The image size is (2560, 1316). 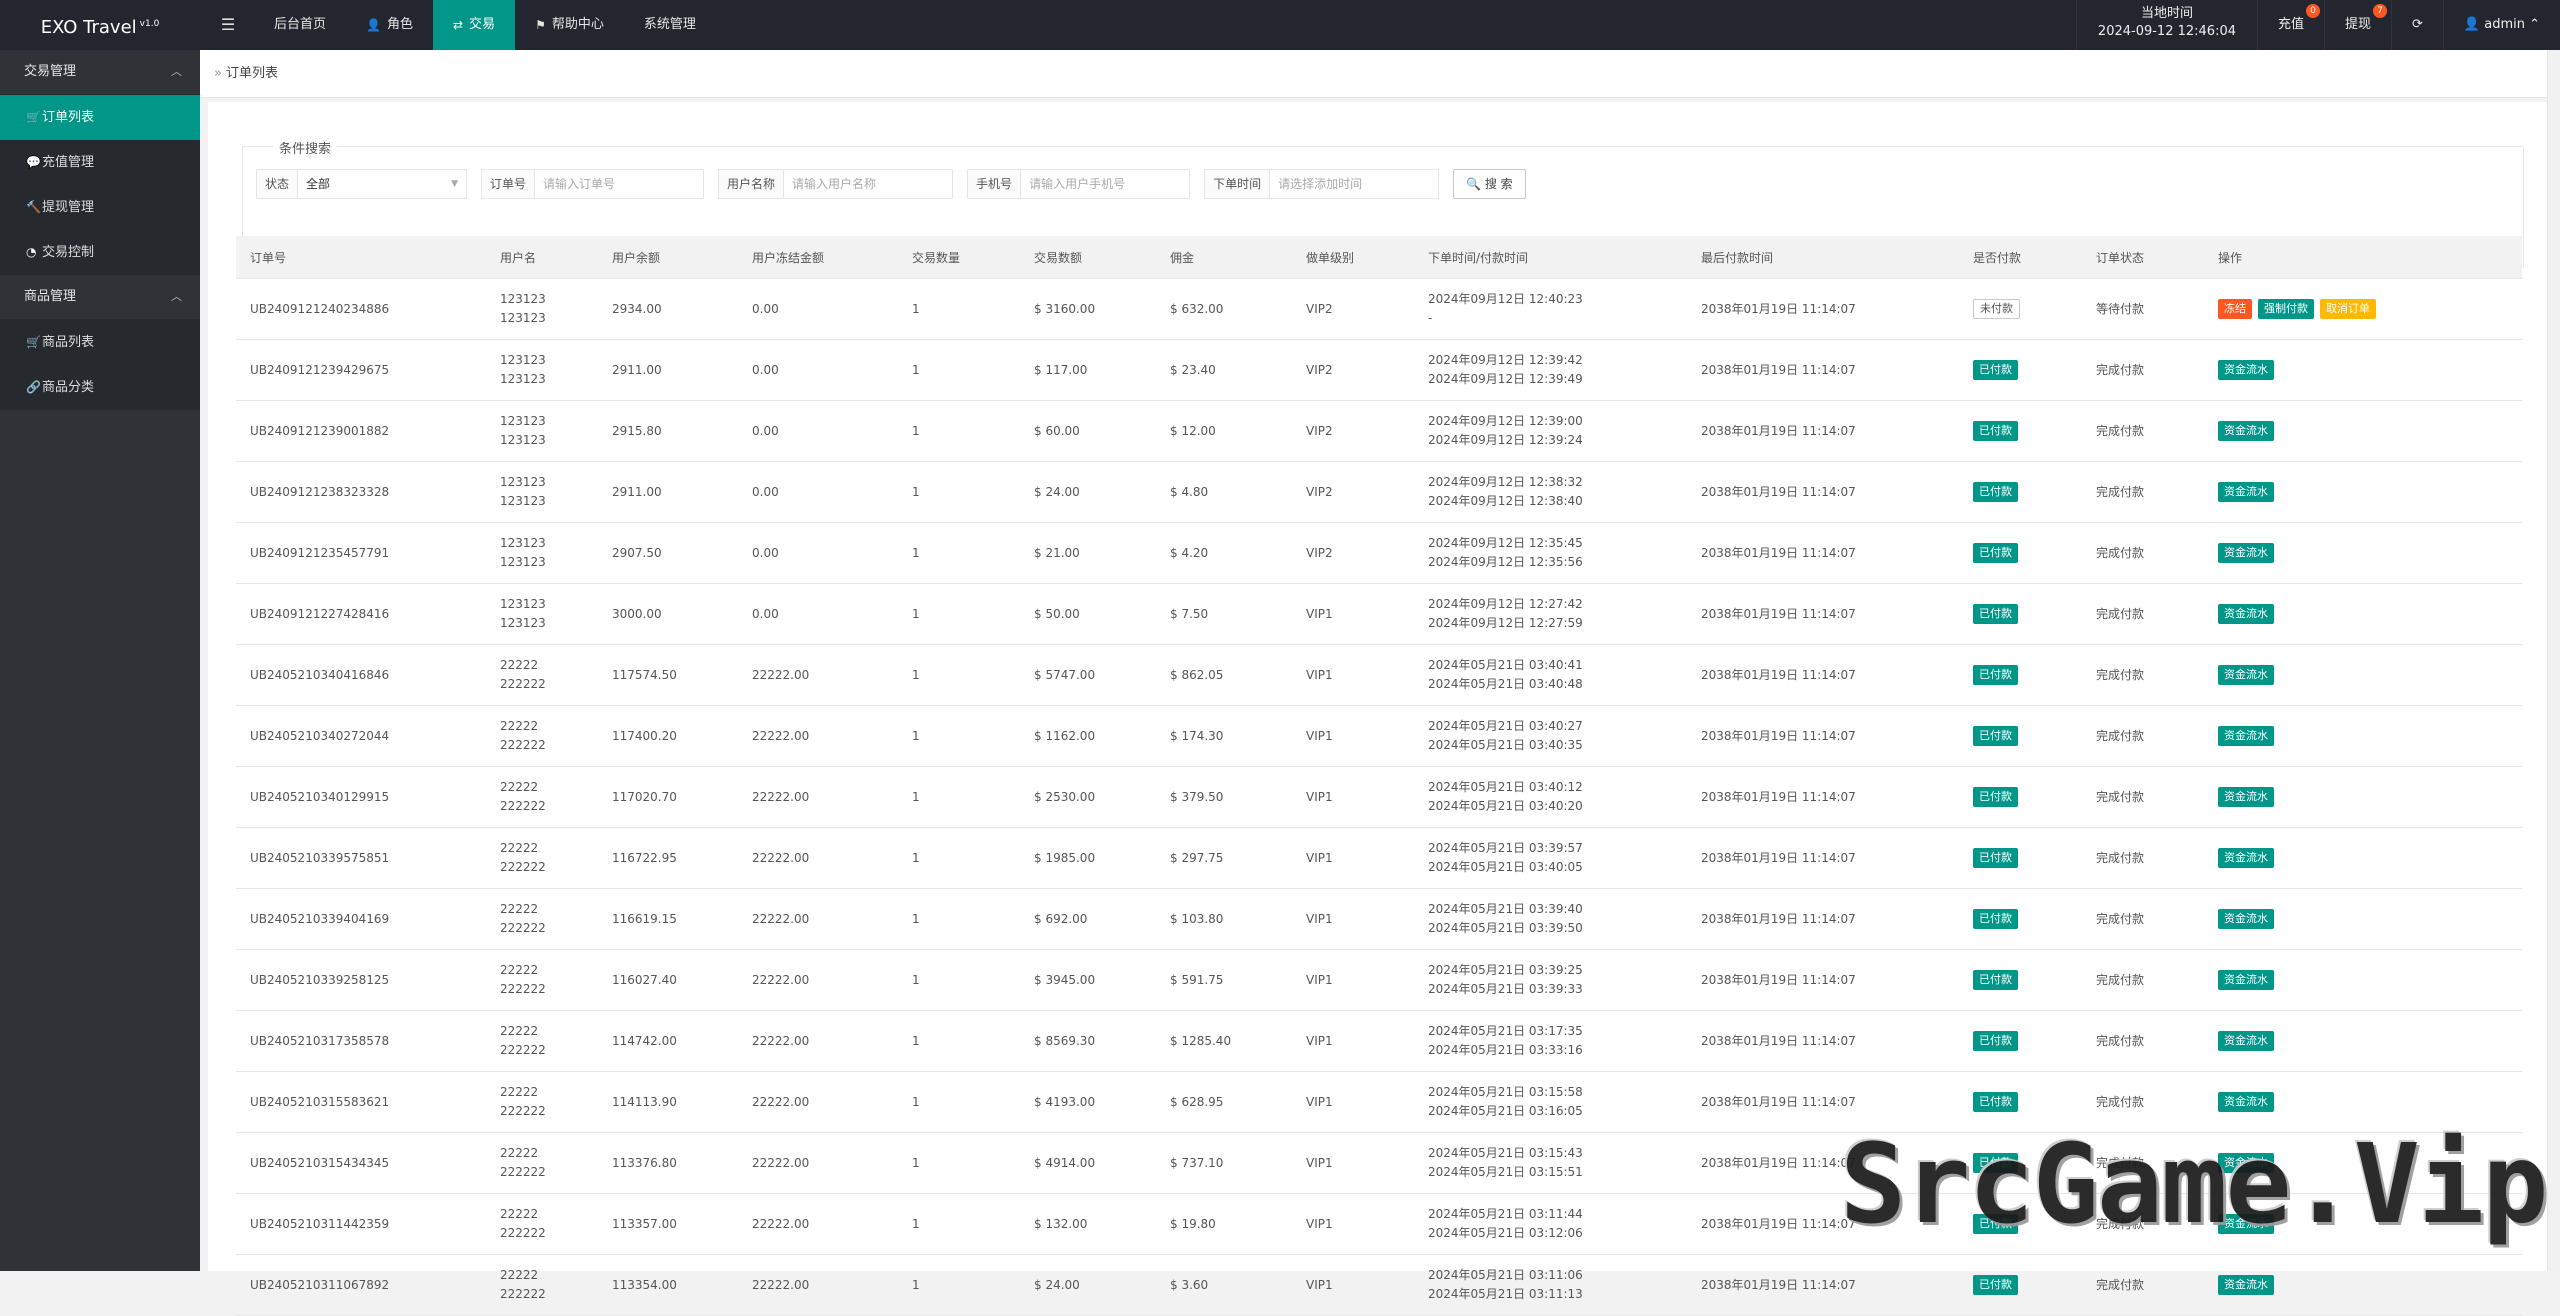 I want to click on commission: $ 7.50, so click(x=1224, y=614).